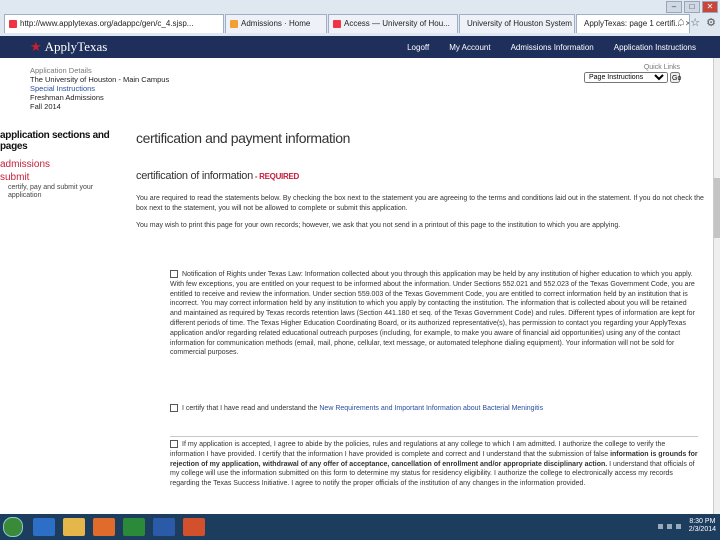  I want to click on browser-tab-0: Admissions · Home, so click(276, 23).